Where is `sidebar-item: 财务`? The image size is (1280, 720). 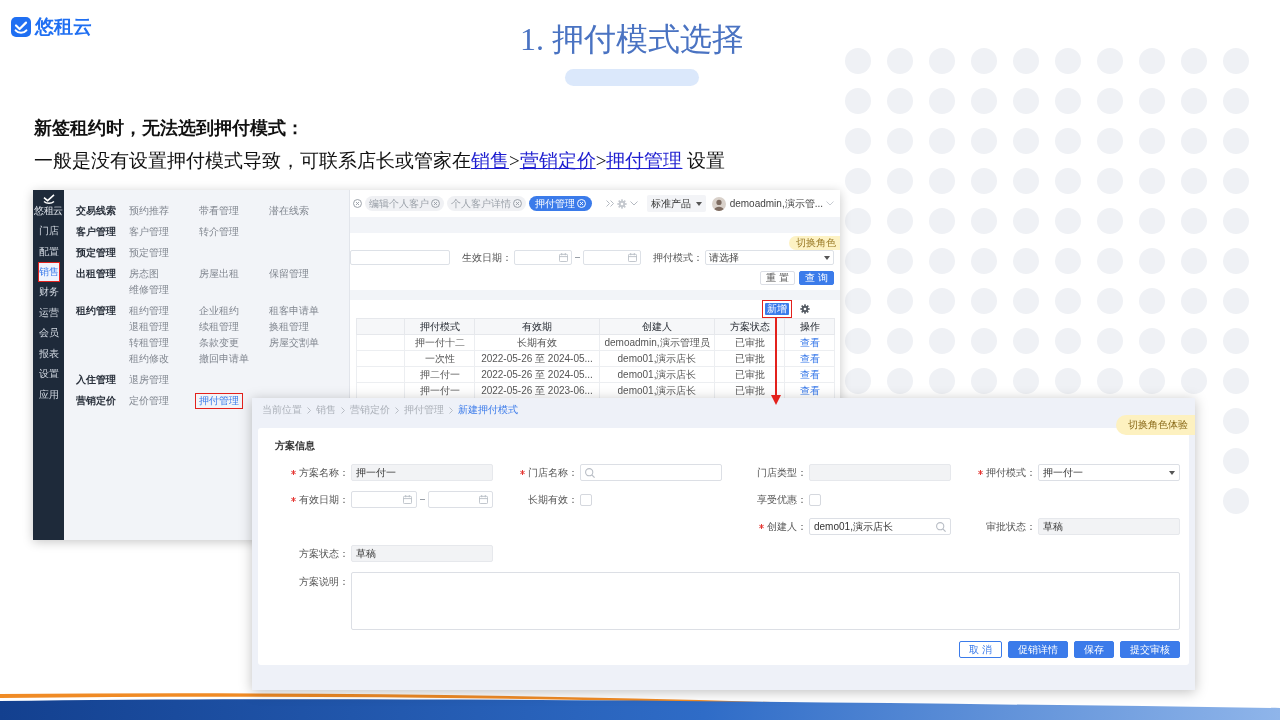 sidebar-item: 财务 is located at coordinates (48, 292).